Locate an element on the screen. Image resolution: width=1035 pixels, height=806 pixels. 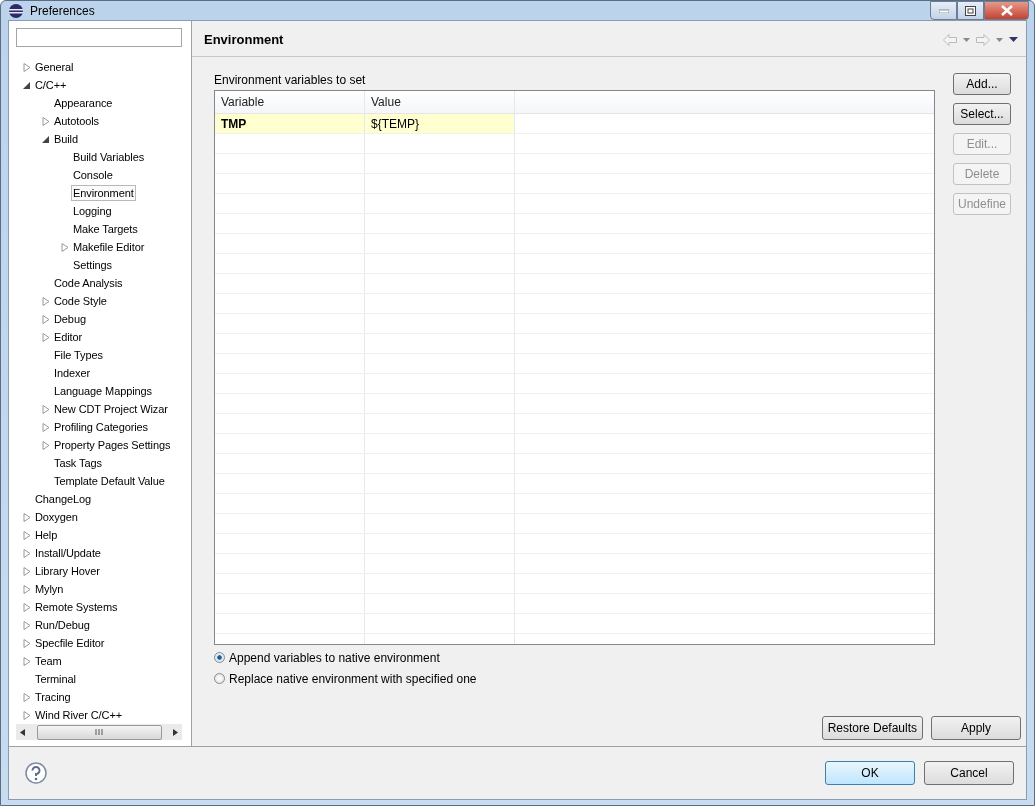
tree-item: Remote Systems is located at coordinates (76, 607).